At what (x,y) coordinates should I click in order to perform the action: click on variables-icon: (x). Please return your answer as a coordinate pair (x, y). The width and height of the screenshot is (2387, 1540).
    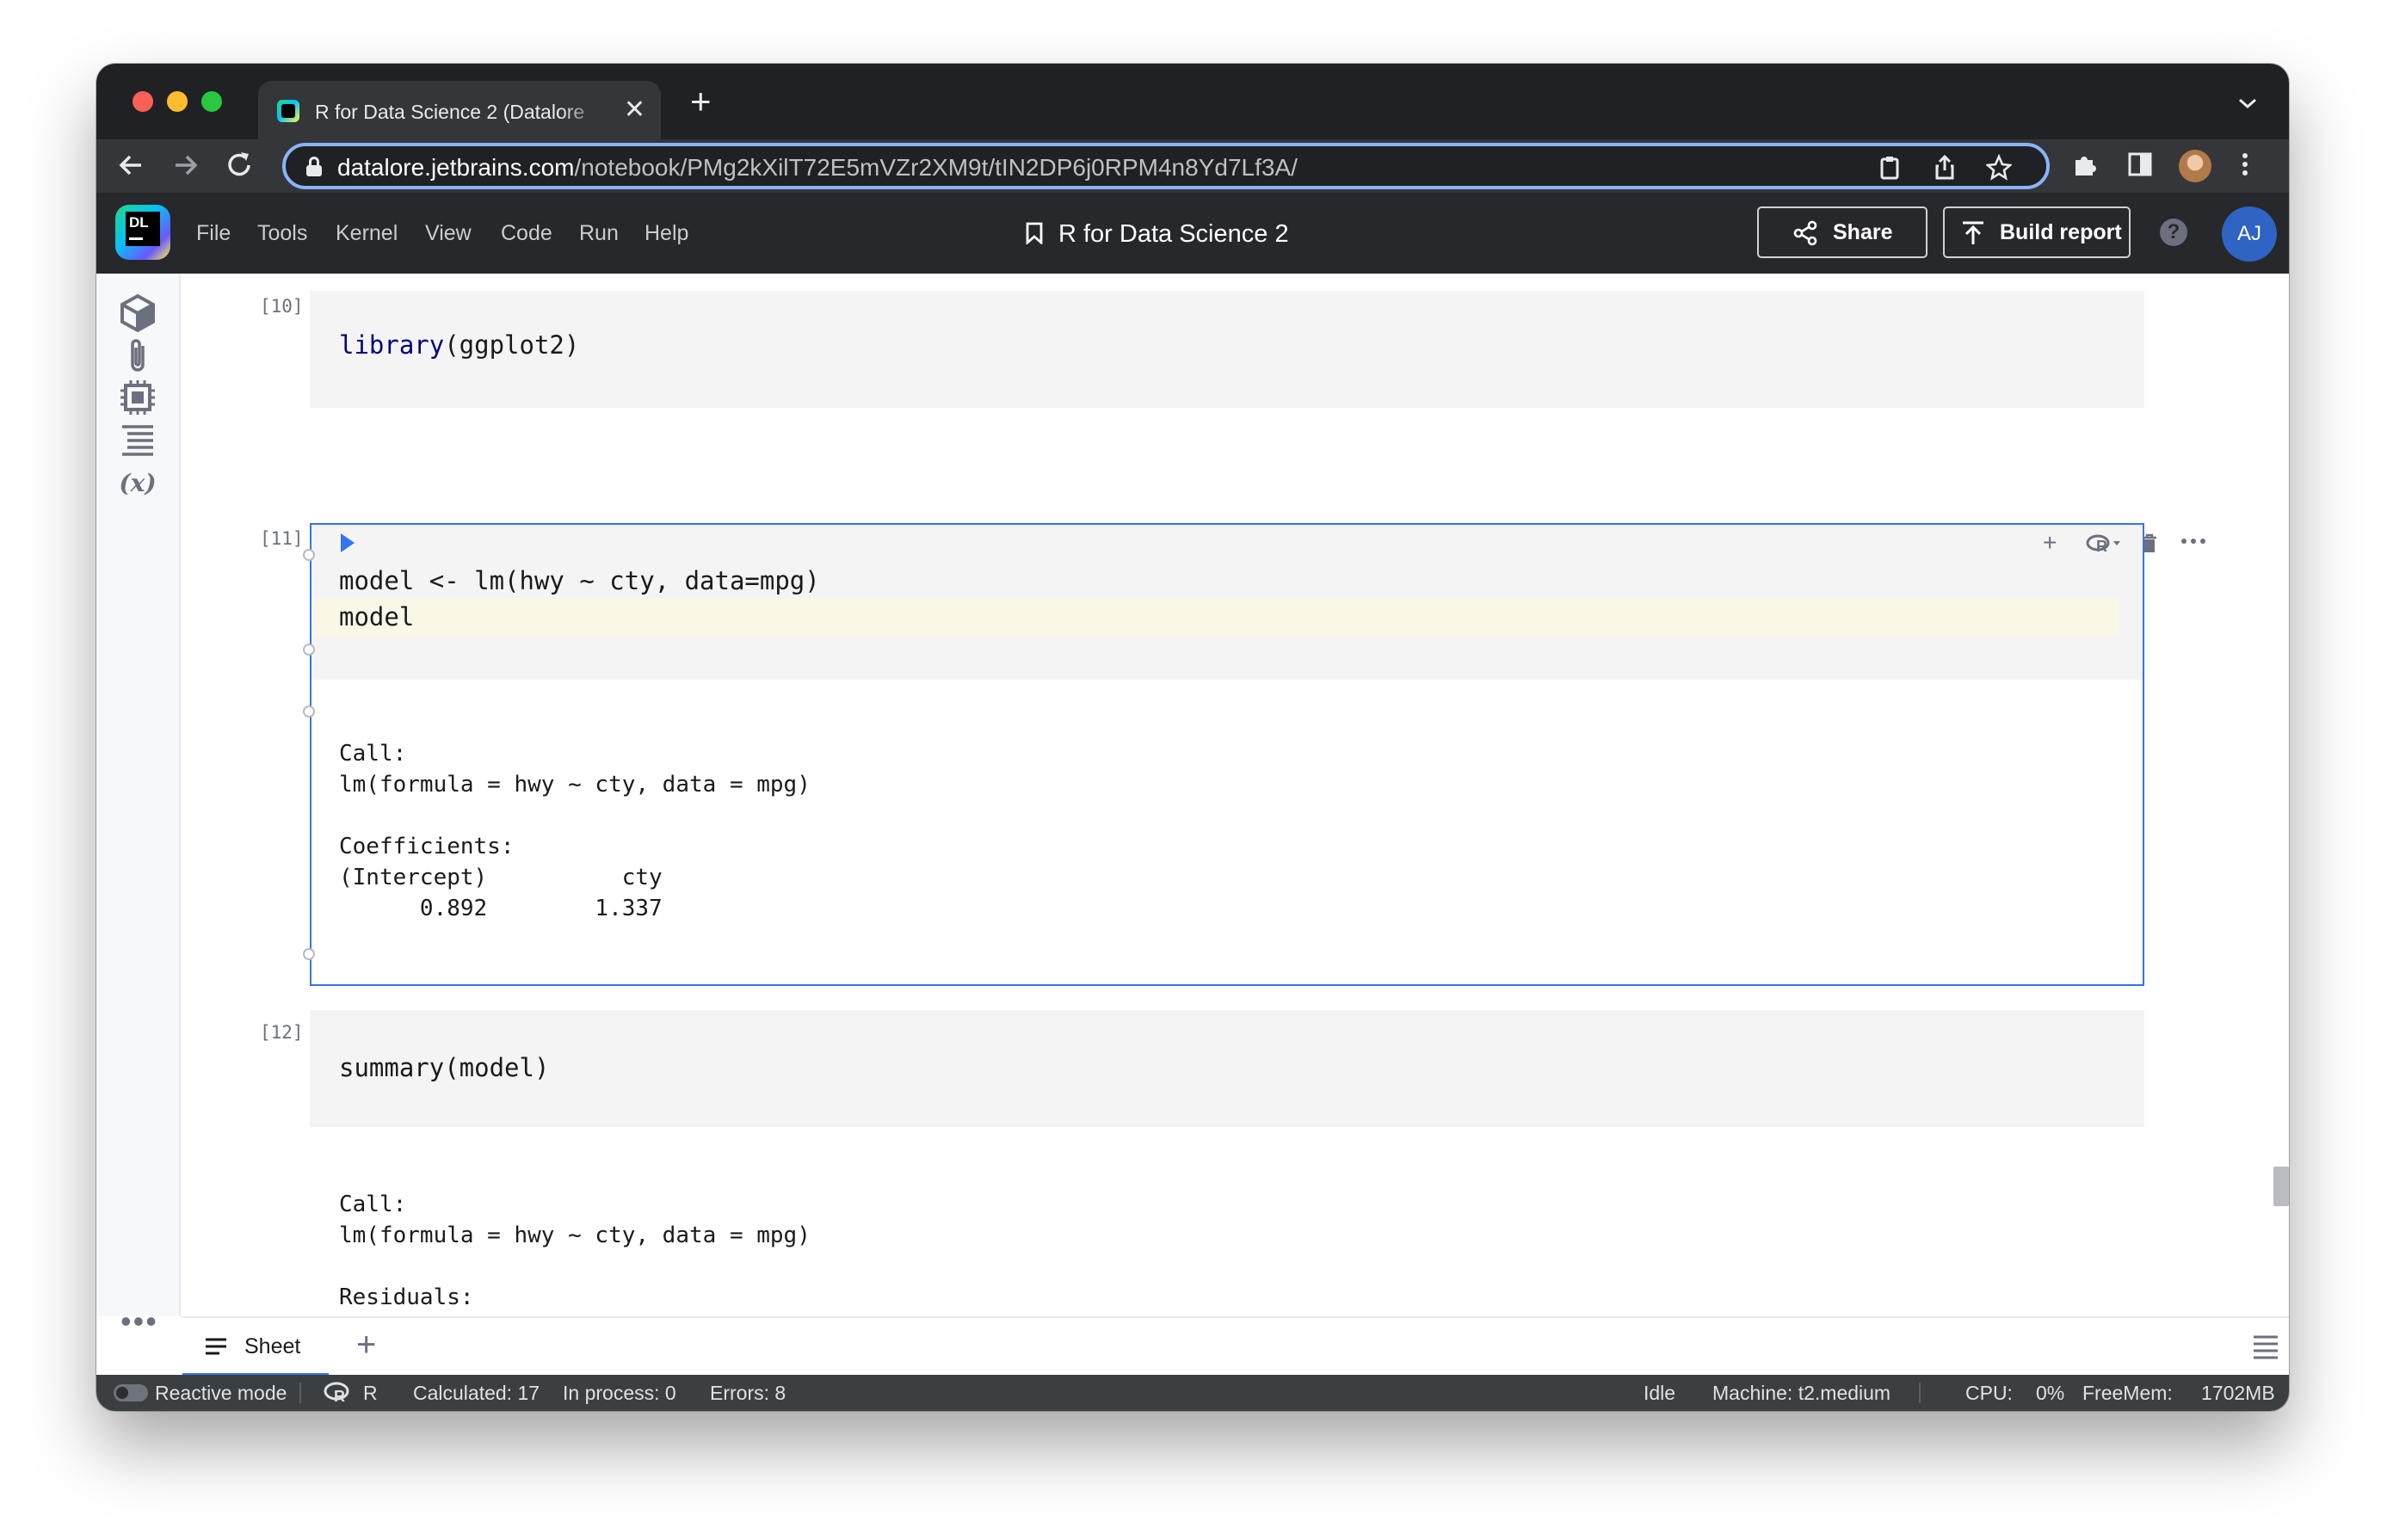
    Looking at the image, I should click on (137, 484).